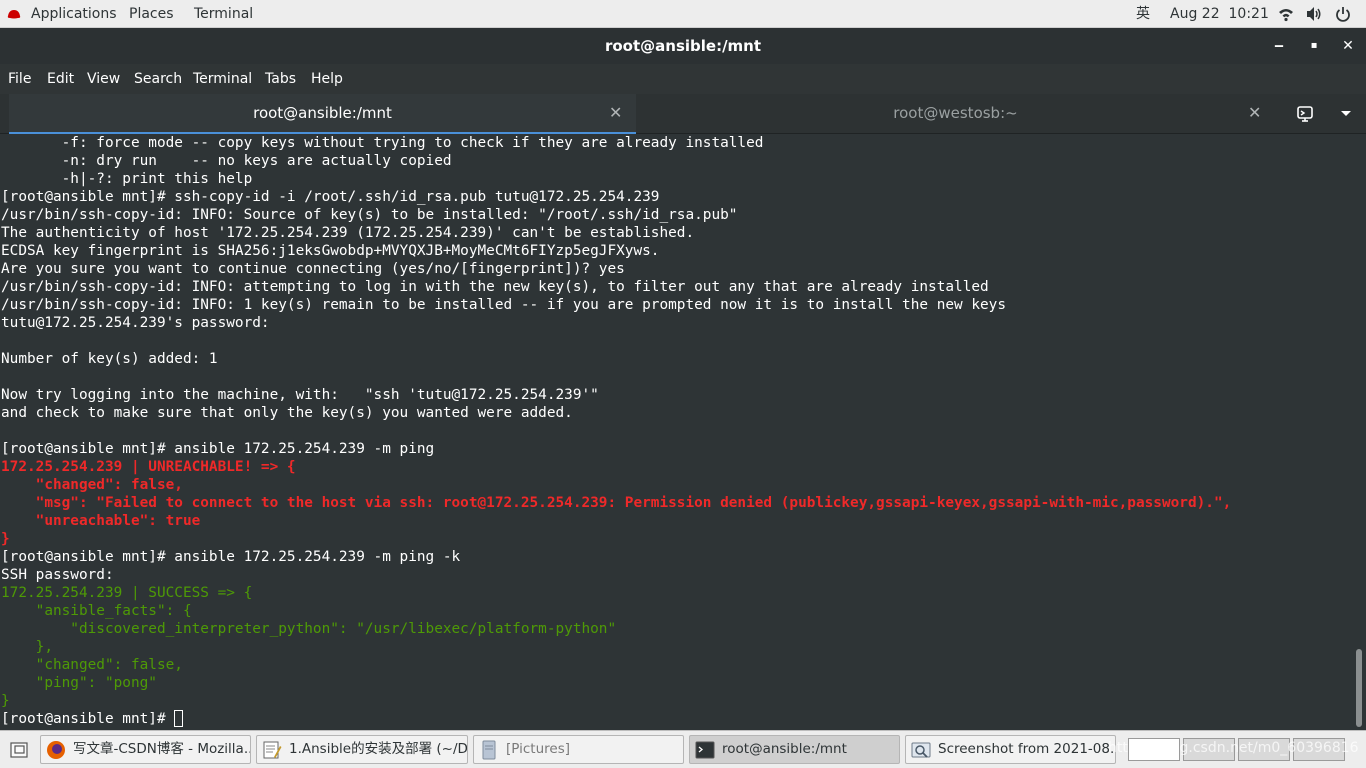 The image size is (1366, 768). Describe the element at coordinates (140, 323) in the screenshot. I see `terminal-line: tutu@172.25.254.239's password:` at that location.